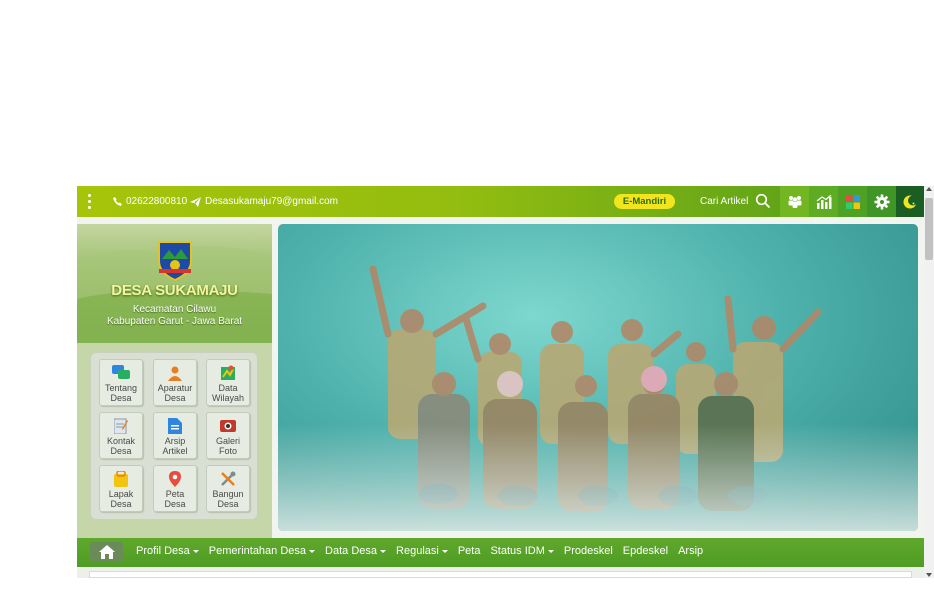 This screenshot has width=934, height=604. Describe the element at coordinates (929, 229) in the screenshot. I see `scrollbar-thumb` at that location.